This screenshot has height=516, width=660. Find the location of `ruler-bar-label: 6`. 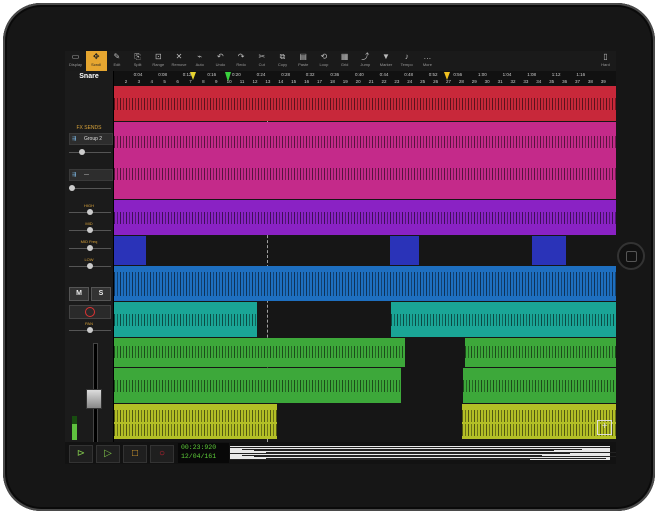

ruler-bar-label: 6 is located at coordinates (177, 81).